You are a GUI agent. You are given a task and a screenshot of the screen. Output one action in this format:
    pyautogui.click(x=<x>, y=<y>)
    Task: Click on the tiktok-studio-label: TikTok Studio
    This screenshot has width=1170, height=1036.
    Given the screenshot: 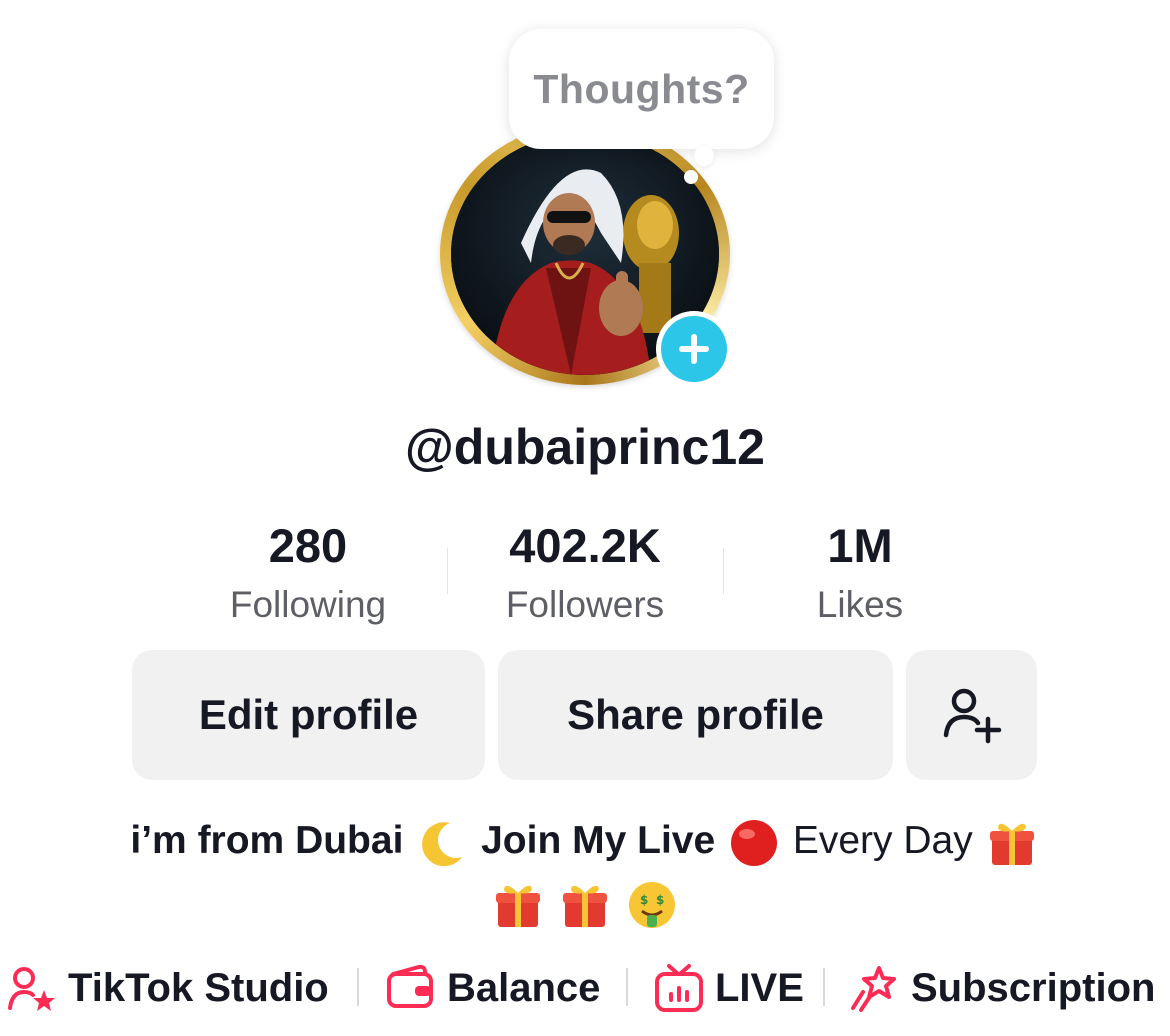 What is the action you would take?
    pyautogui.click(x=198, y=987)
    